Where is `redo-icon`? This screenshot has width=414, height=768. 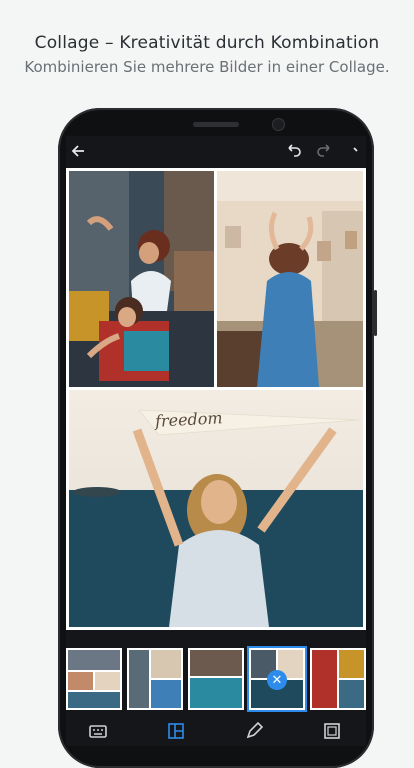 redo-icon is located at coordinates (325, 151).